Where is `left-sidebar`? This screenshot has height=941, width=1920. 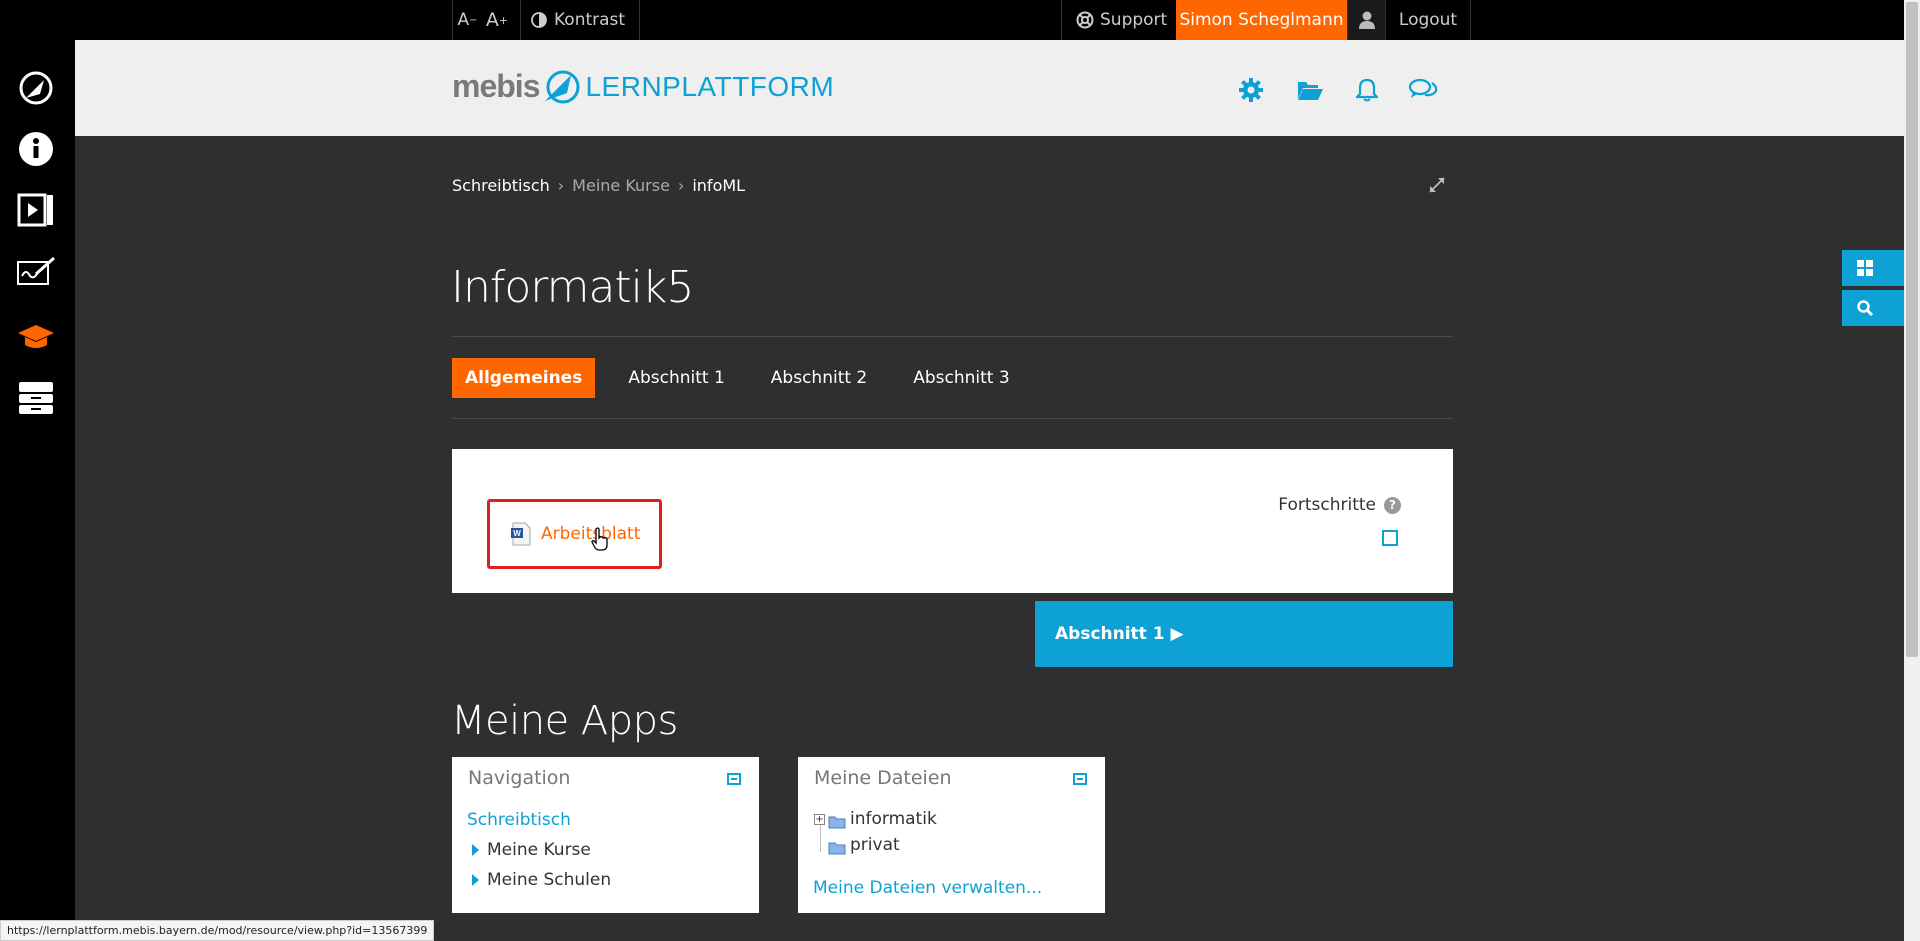 left-sidebar is located at coordinates (37, 470).